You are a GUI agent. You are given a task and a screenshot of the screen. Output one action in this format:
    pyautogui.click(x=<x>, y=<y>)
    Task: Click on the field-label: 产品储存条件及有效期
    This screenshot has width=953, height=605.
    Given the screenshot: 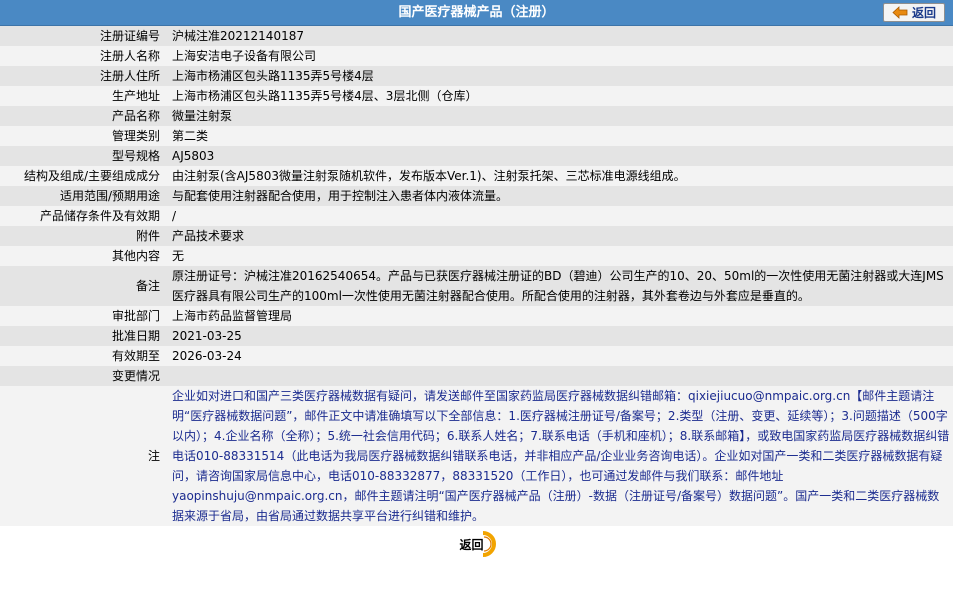 What is the action you would take?
    pyautogui.click(x=83, y=216)
    